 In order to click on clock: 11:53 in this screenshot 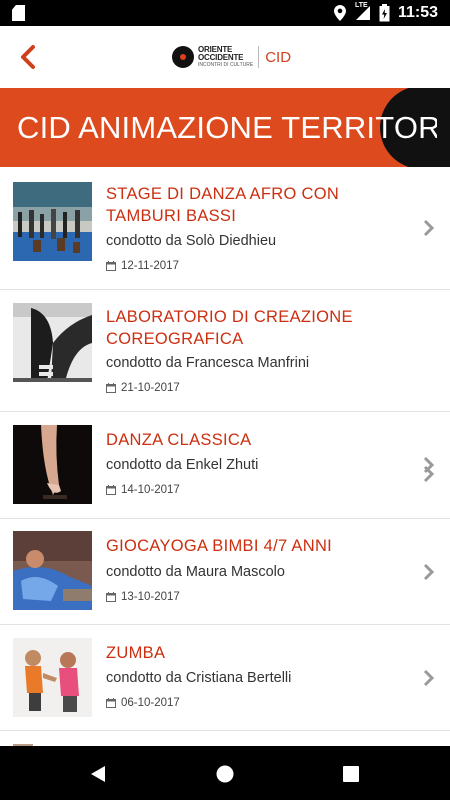, I will do `click(417, 12)`.